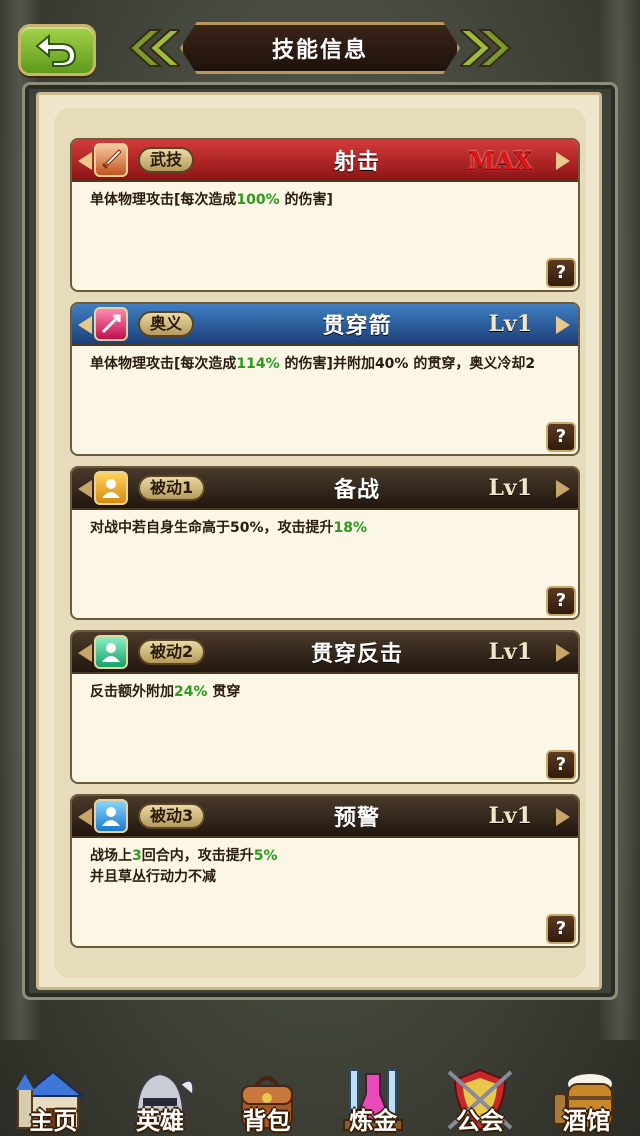  What do you see at coordinates (325, 161) in the screenshot?
I see `skill-card-header: 武技 射击 MAX` at bounding box center [325, 161].